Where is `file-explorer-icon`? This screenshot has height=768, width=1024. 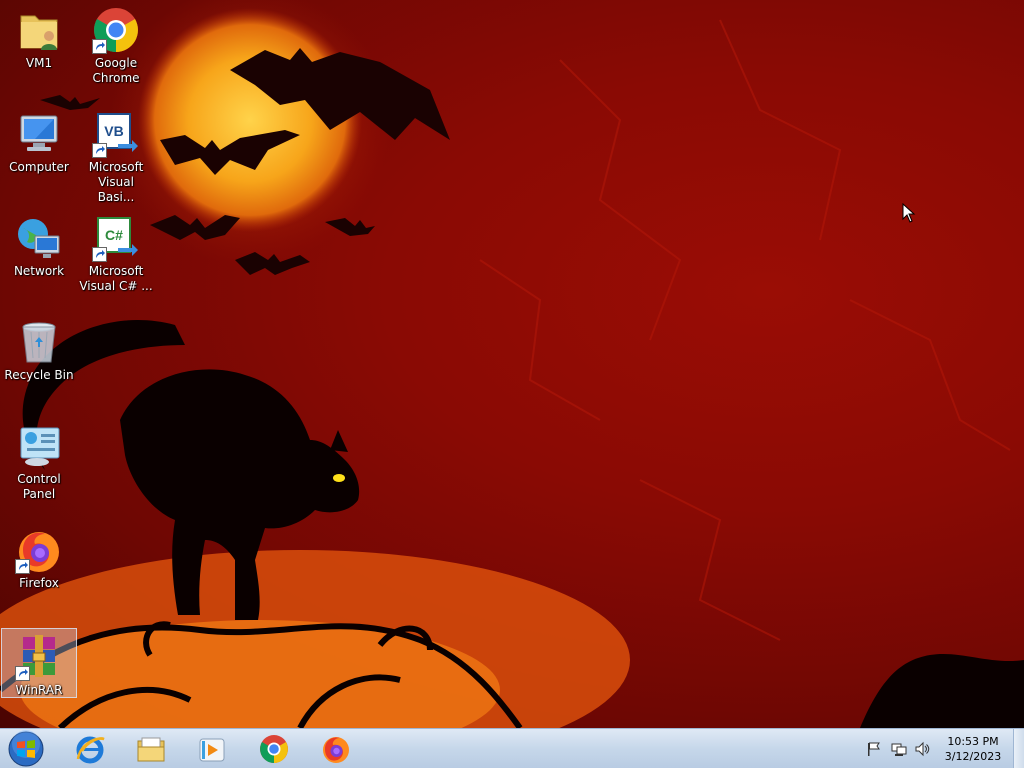 file-explorer-icon is located at coordinates (151, 749).